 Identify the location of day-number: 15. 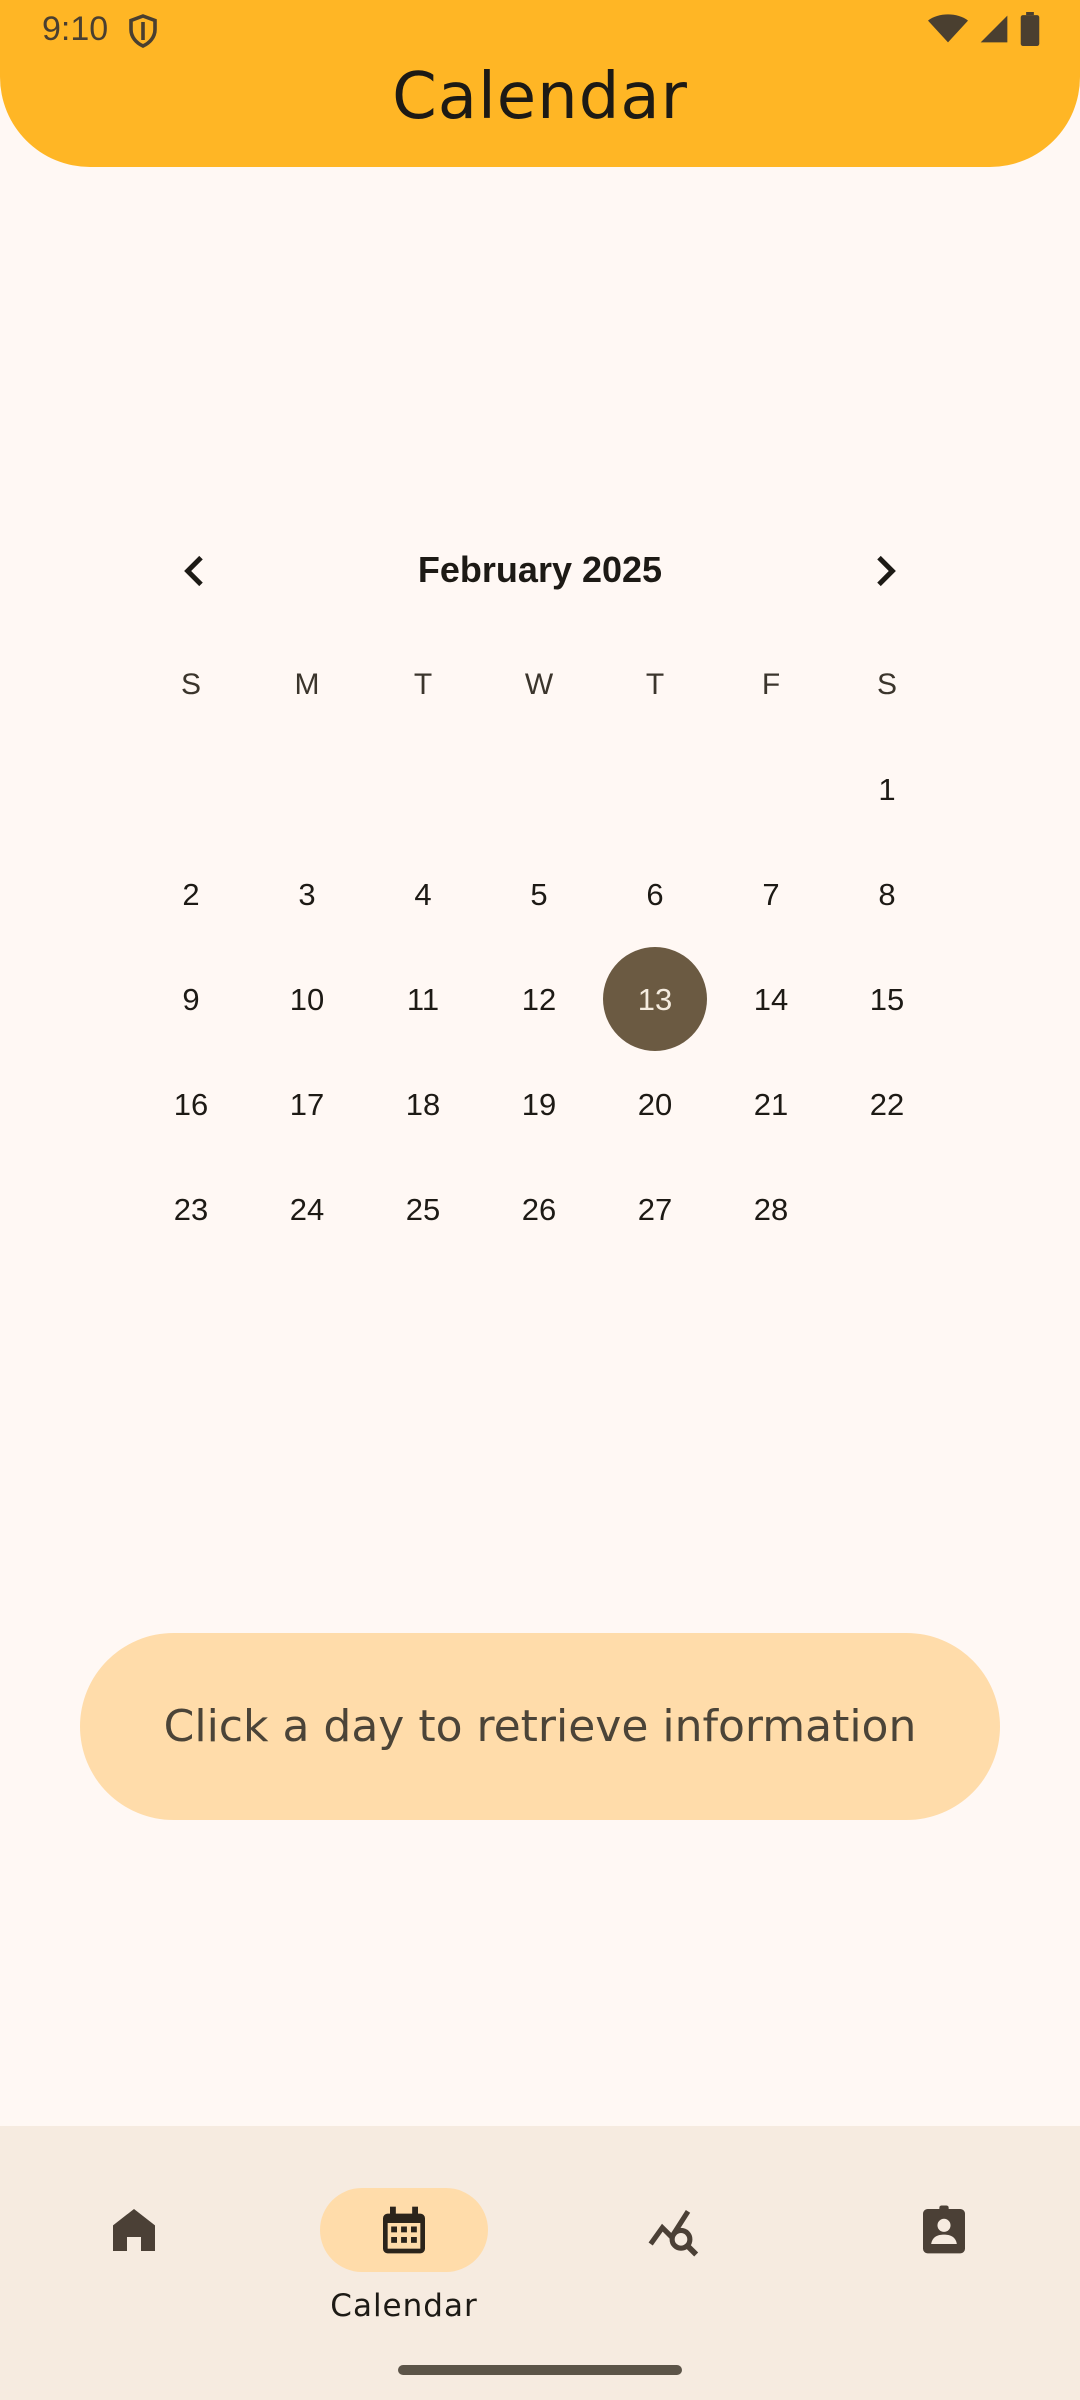
(887, 999).